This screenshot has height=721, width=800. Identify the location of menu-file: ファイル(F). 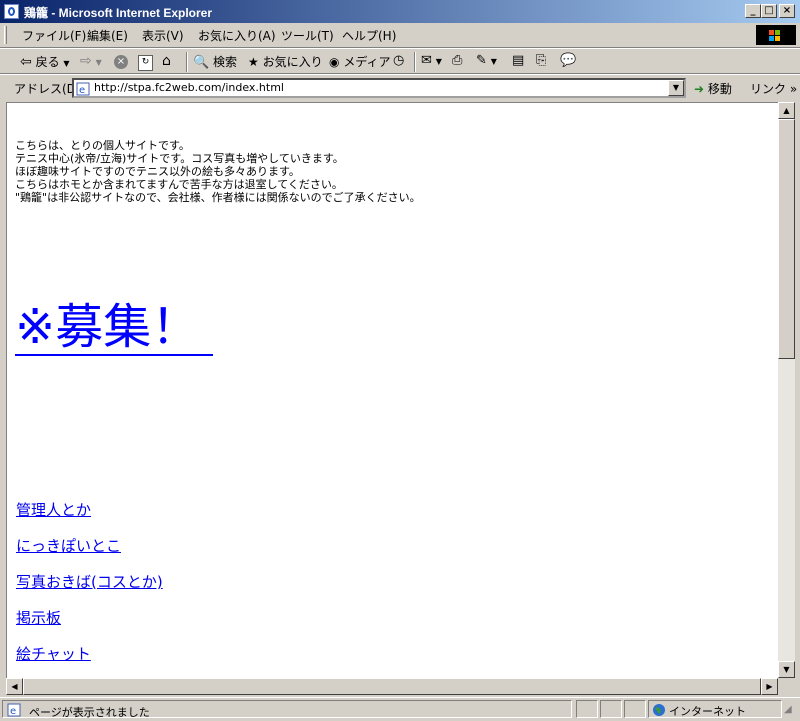
(54, 35).